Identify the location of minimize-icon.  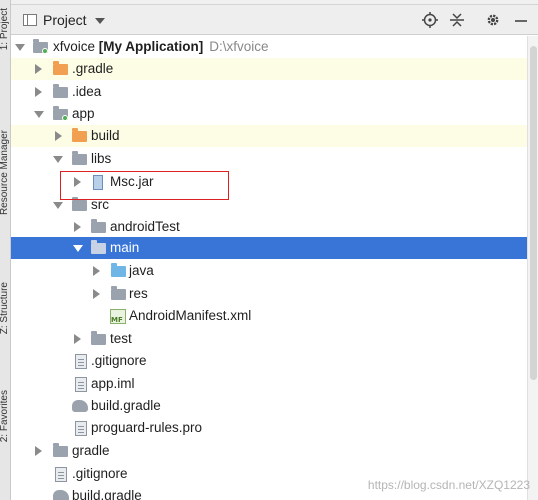
(521, 20).